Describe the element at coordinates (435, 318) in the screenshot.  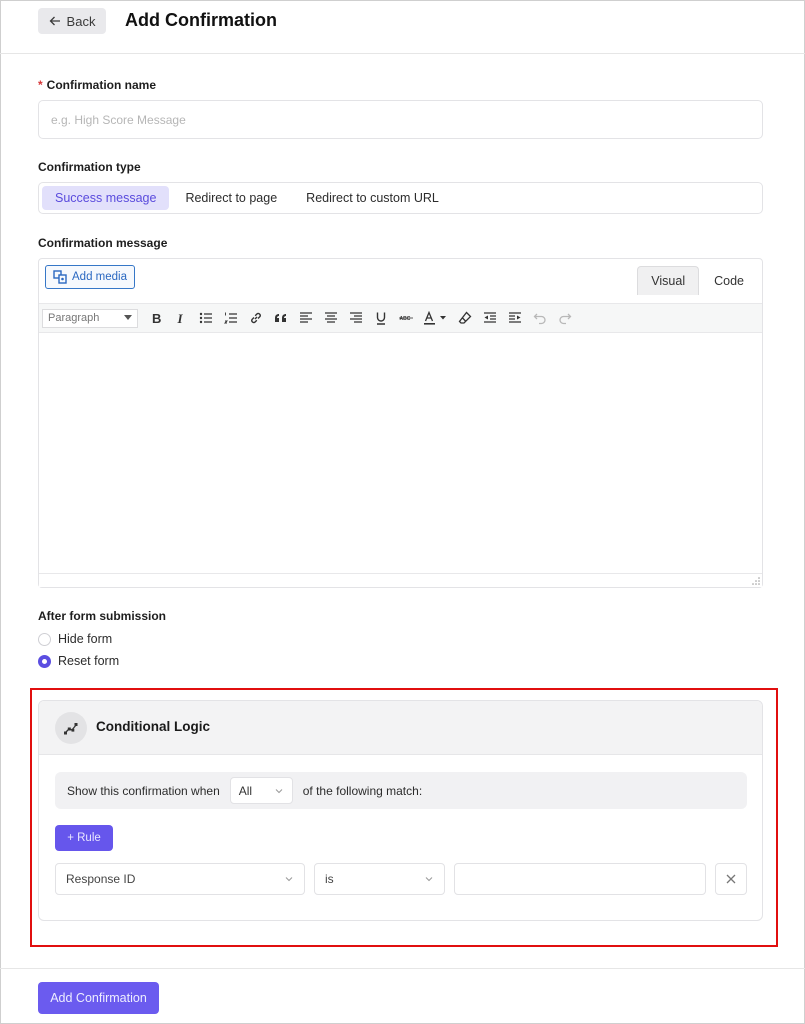
I see `text-color-icon` at that location.